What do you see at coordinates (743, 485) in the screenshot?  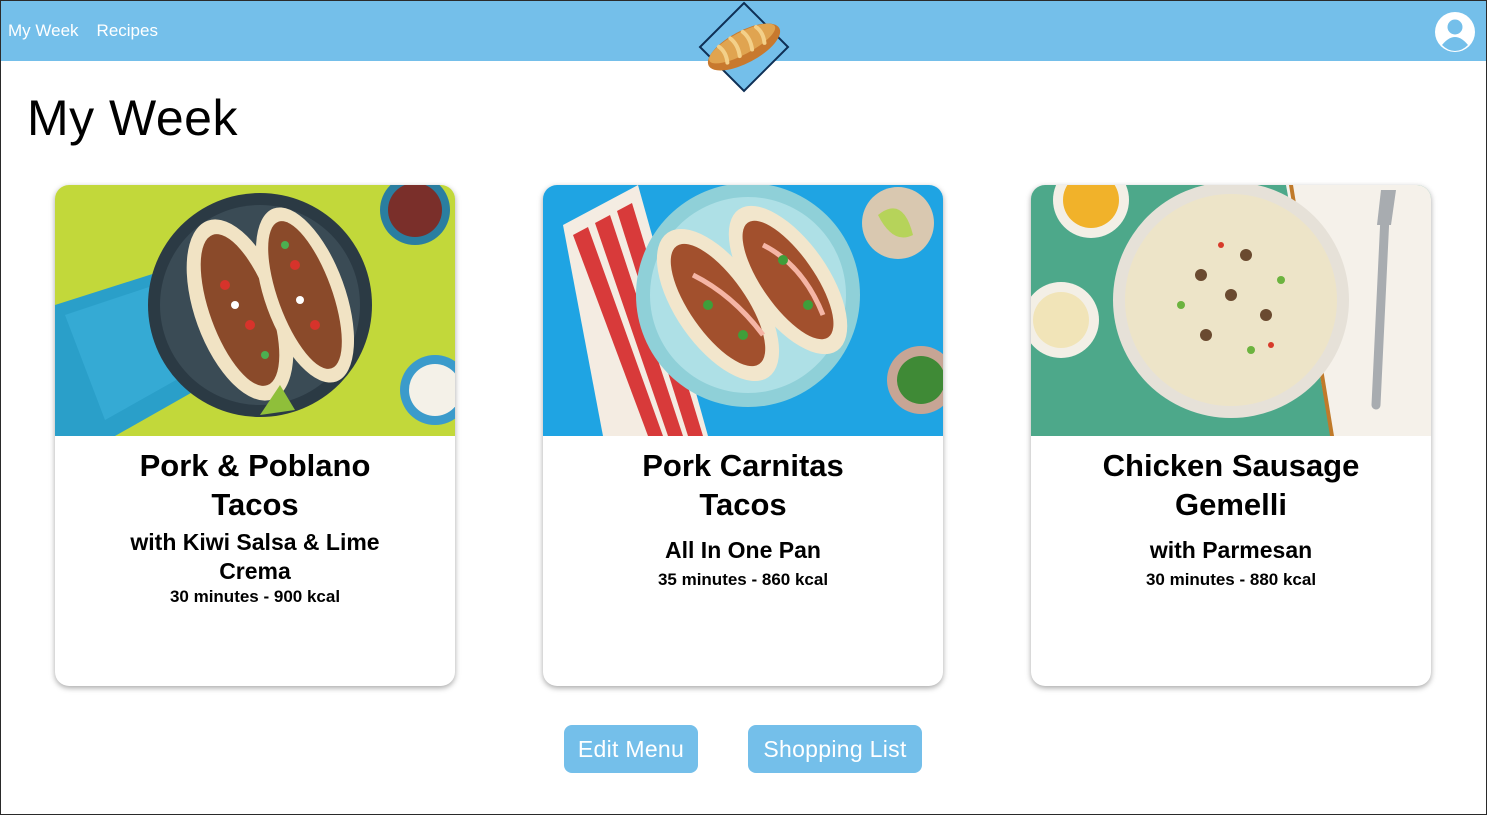 I see `recipe-title: Pork Carnitas Tacos` at bounding box center [743, 485].